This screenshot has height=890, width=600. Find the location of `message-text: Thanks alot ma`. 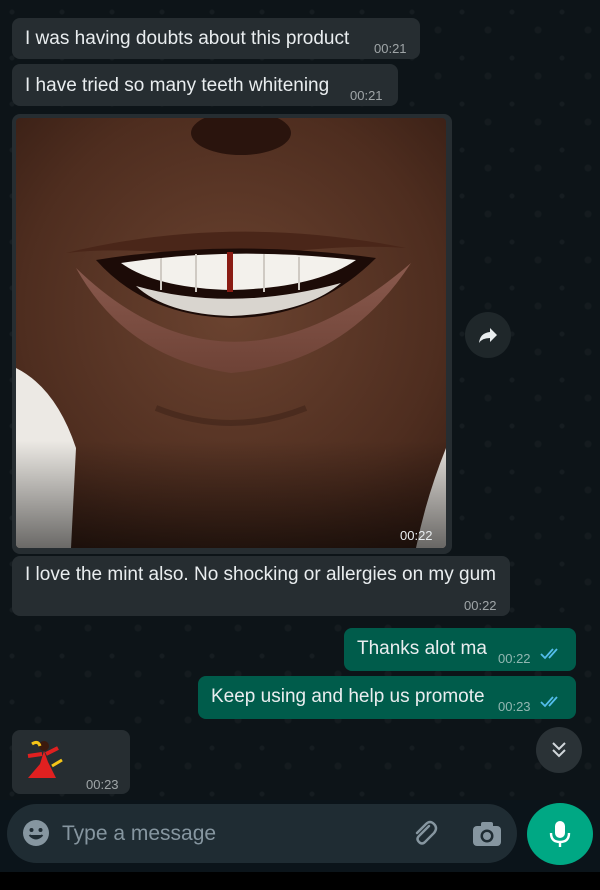

message-text: Thanks alot ma is located at coordinates (422, 648).